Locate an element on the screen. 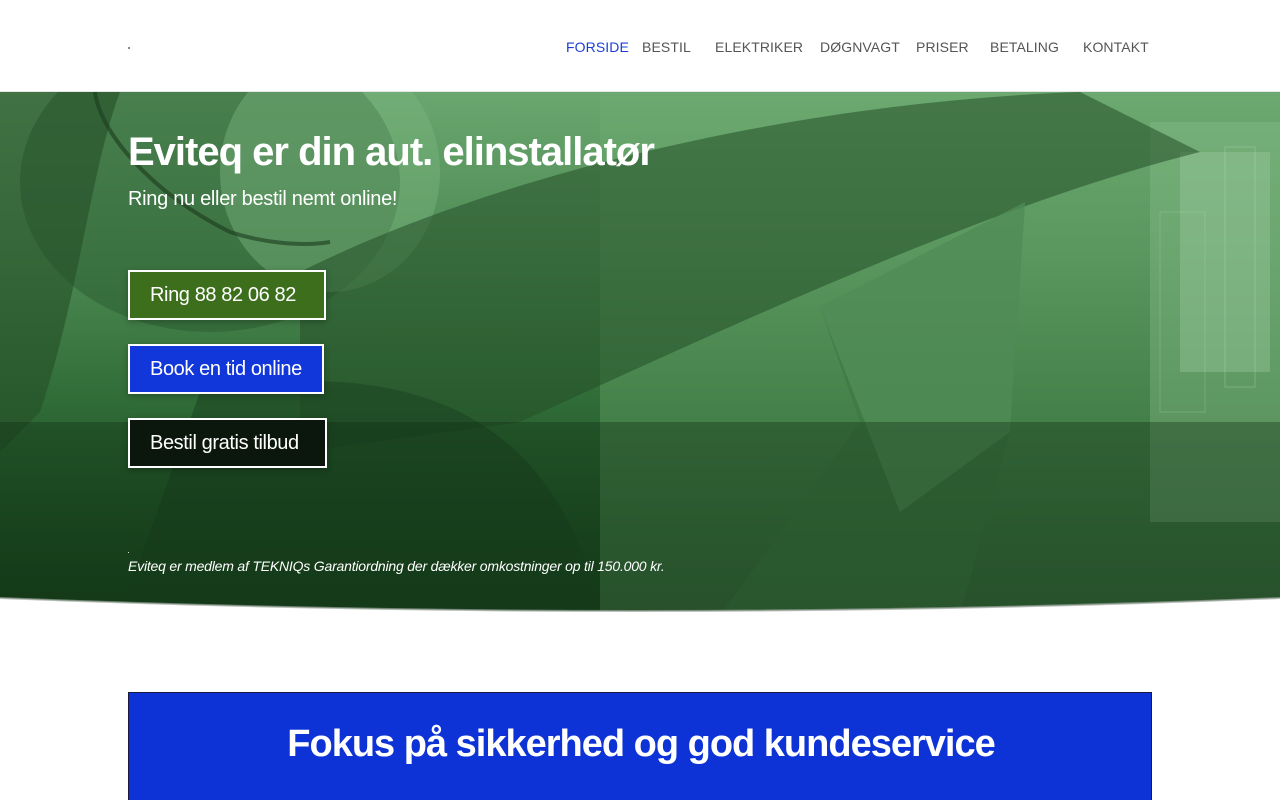 The height and width of the screenshot is (800, 1280). nav-item-bestil: BESTIL is located at coordinates (666, 47).